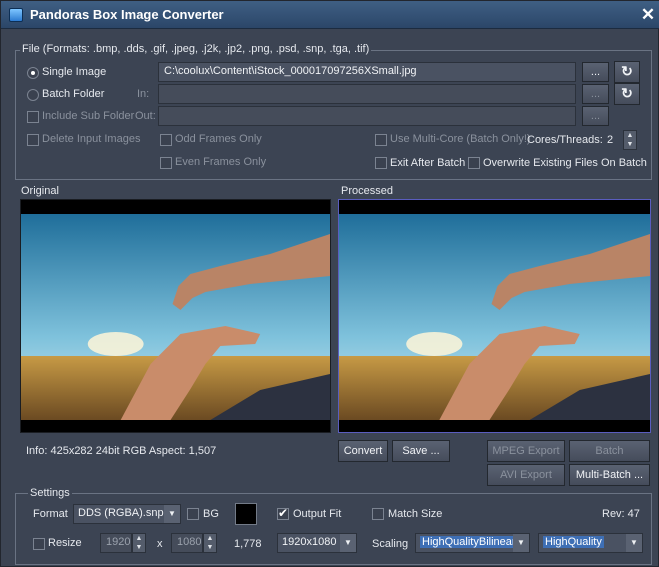 The height and width of the screenshot is (567, 659). Describe the element at coordinates (91, 139) in the screenshot. I see `delete-input-images-label: Delete Input Images` at that location.